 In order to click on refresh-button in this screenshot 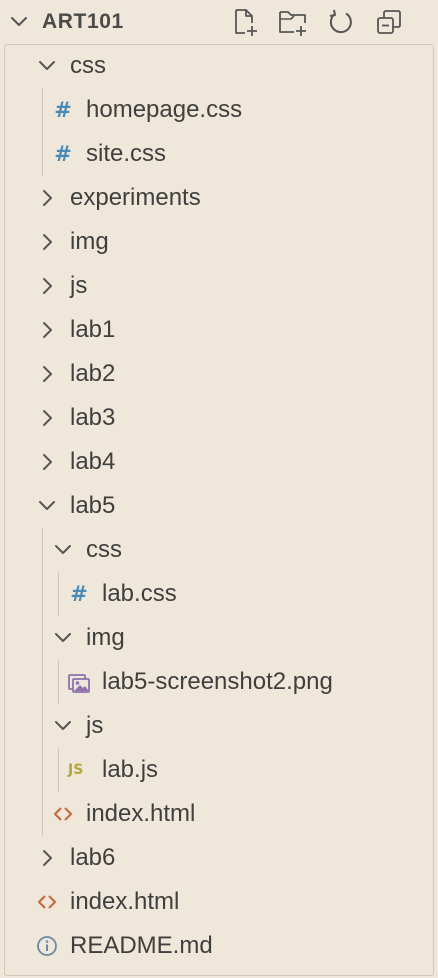, I will do `click(341, 22)`.